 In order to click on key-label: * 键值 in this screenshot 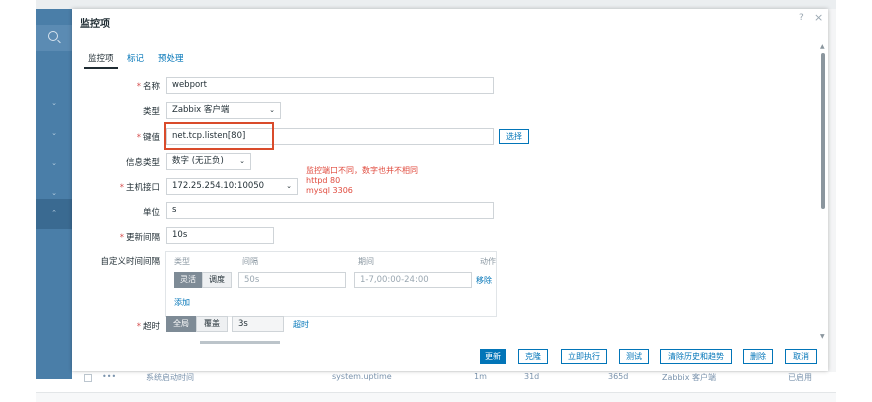, I will do `click(148, 138)`.